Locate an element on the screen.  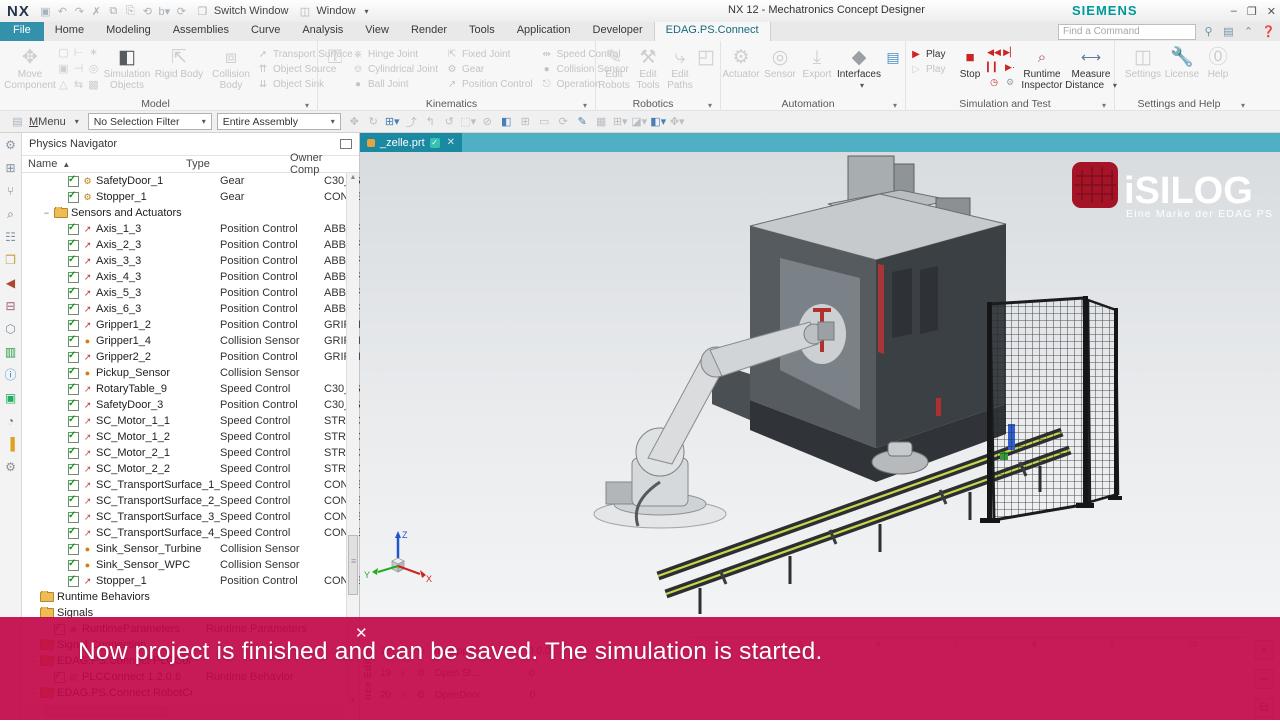
scenario-icon: ◀ is located at coordinates (10, 283).